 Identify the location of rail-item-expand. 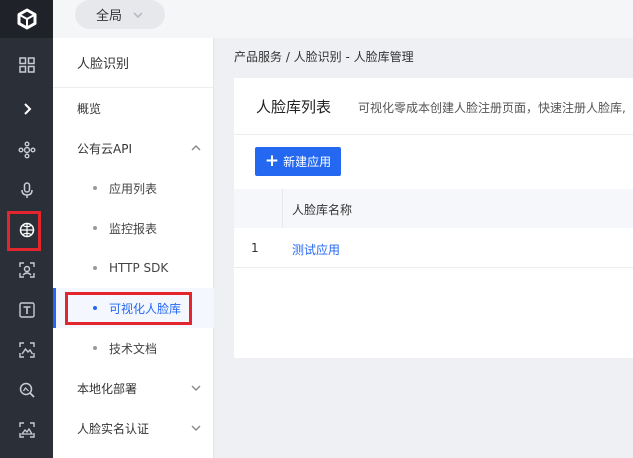
(26, 109).